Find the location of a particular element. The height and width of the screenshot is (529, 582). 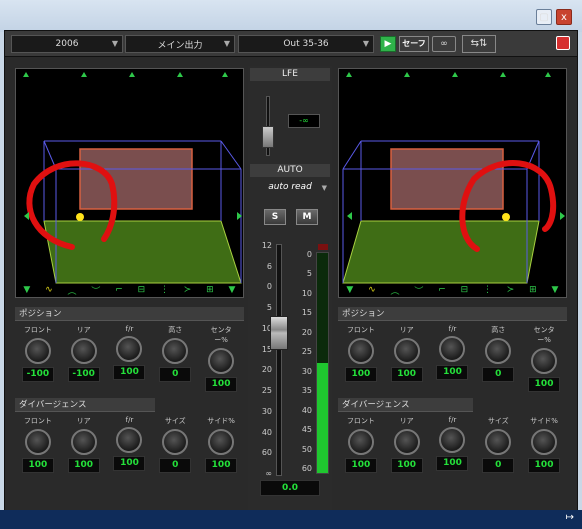

fader-tick-label: 60 is located at coordinates (266, 453).